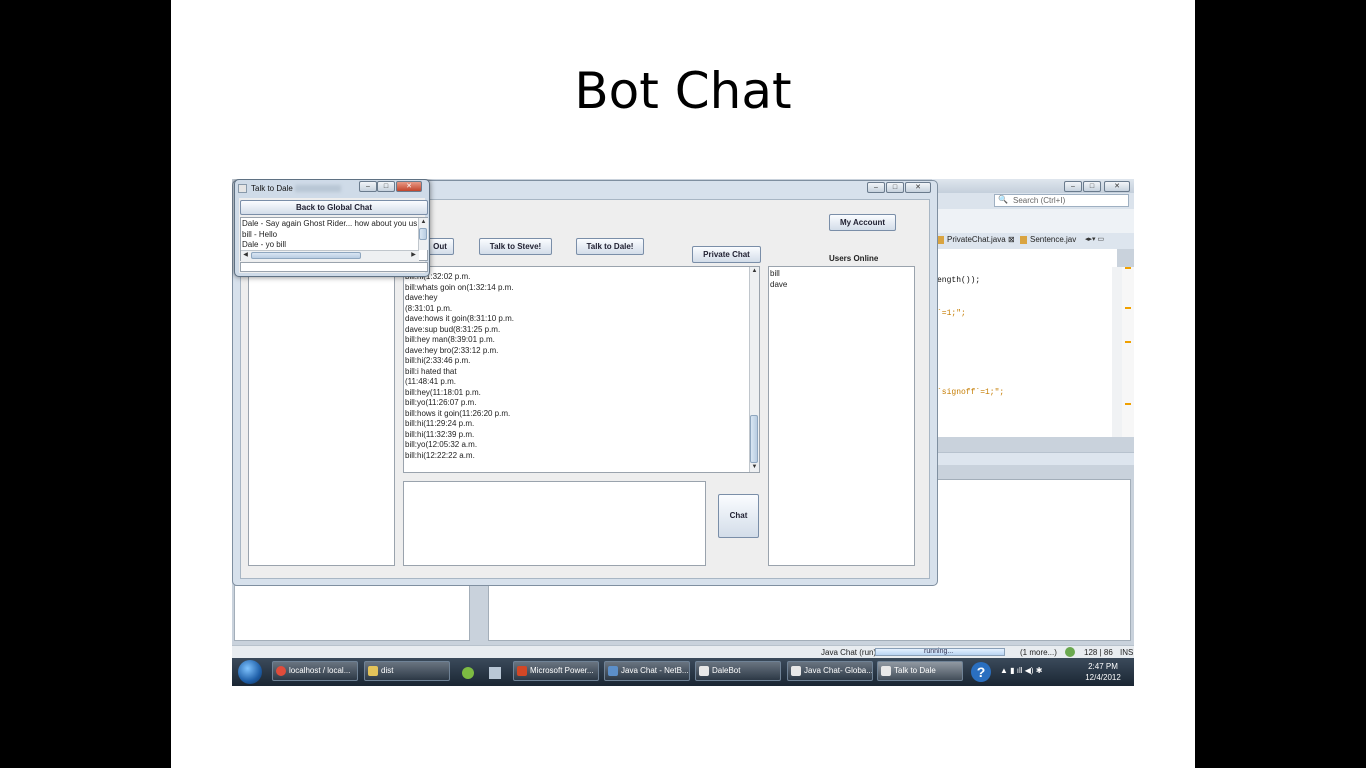 This screenshot has height=768, width=1366. I want to click on dale-vscroll: ▲, so click(423, 234).